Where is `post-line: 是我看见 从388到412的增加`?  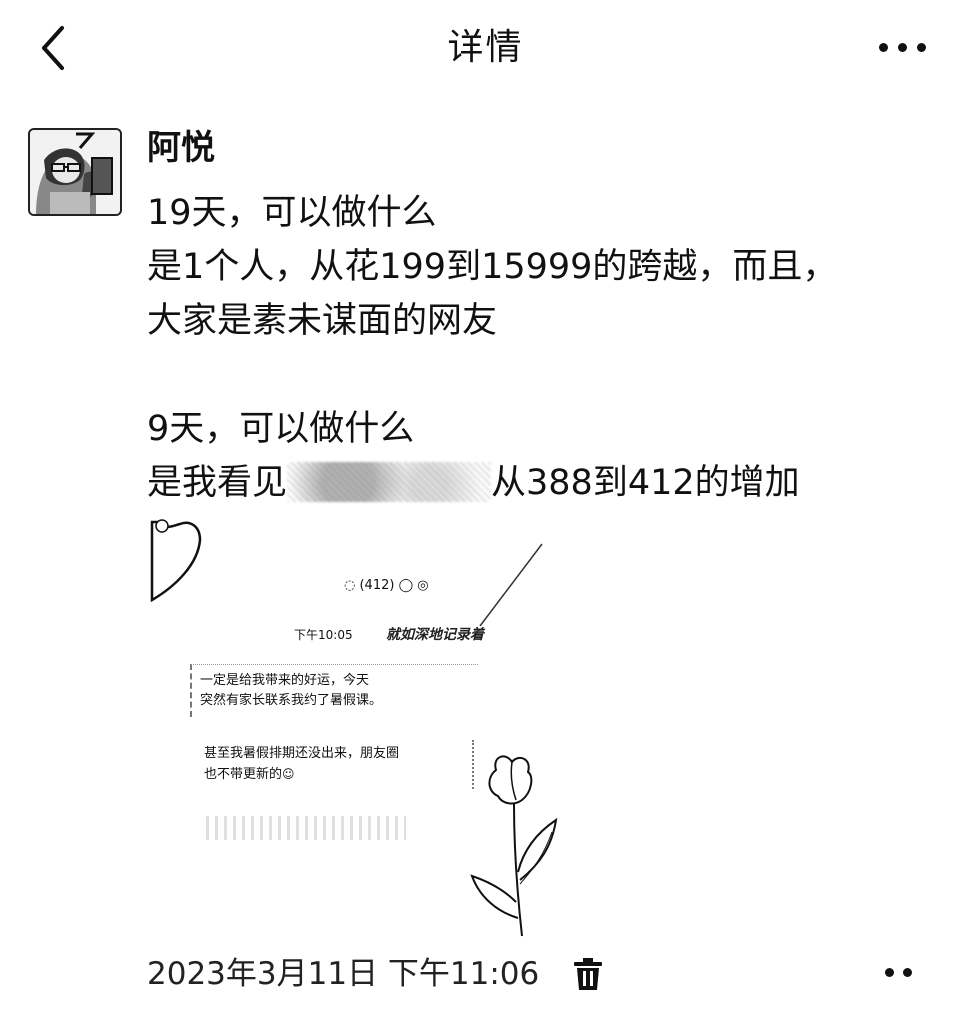
post-line: 是我看见 从388到412的增加 is located at coordinates (547, 483).